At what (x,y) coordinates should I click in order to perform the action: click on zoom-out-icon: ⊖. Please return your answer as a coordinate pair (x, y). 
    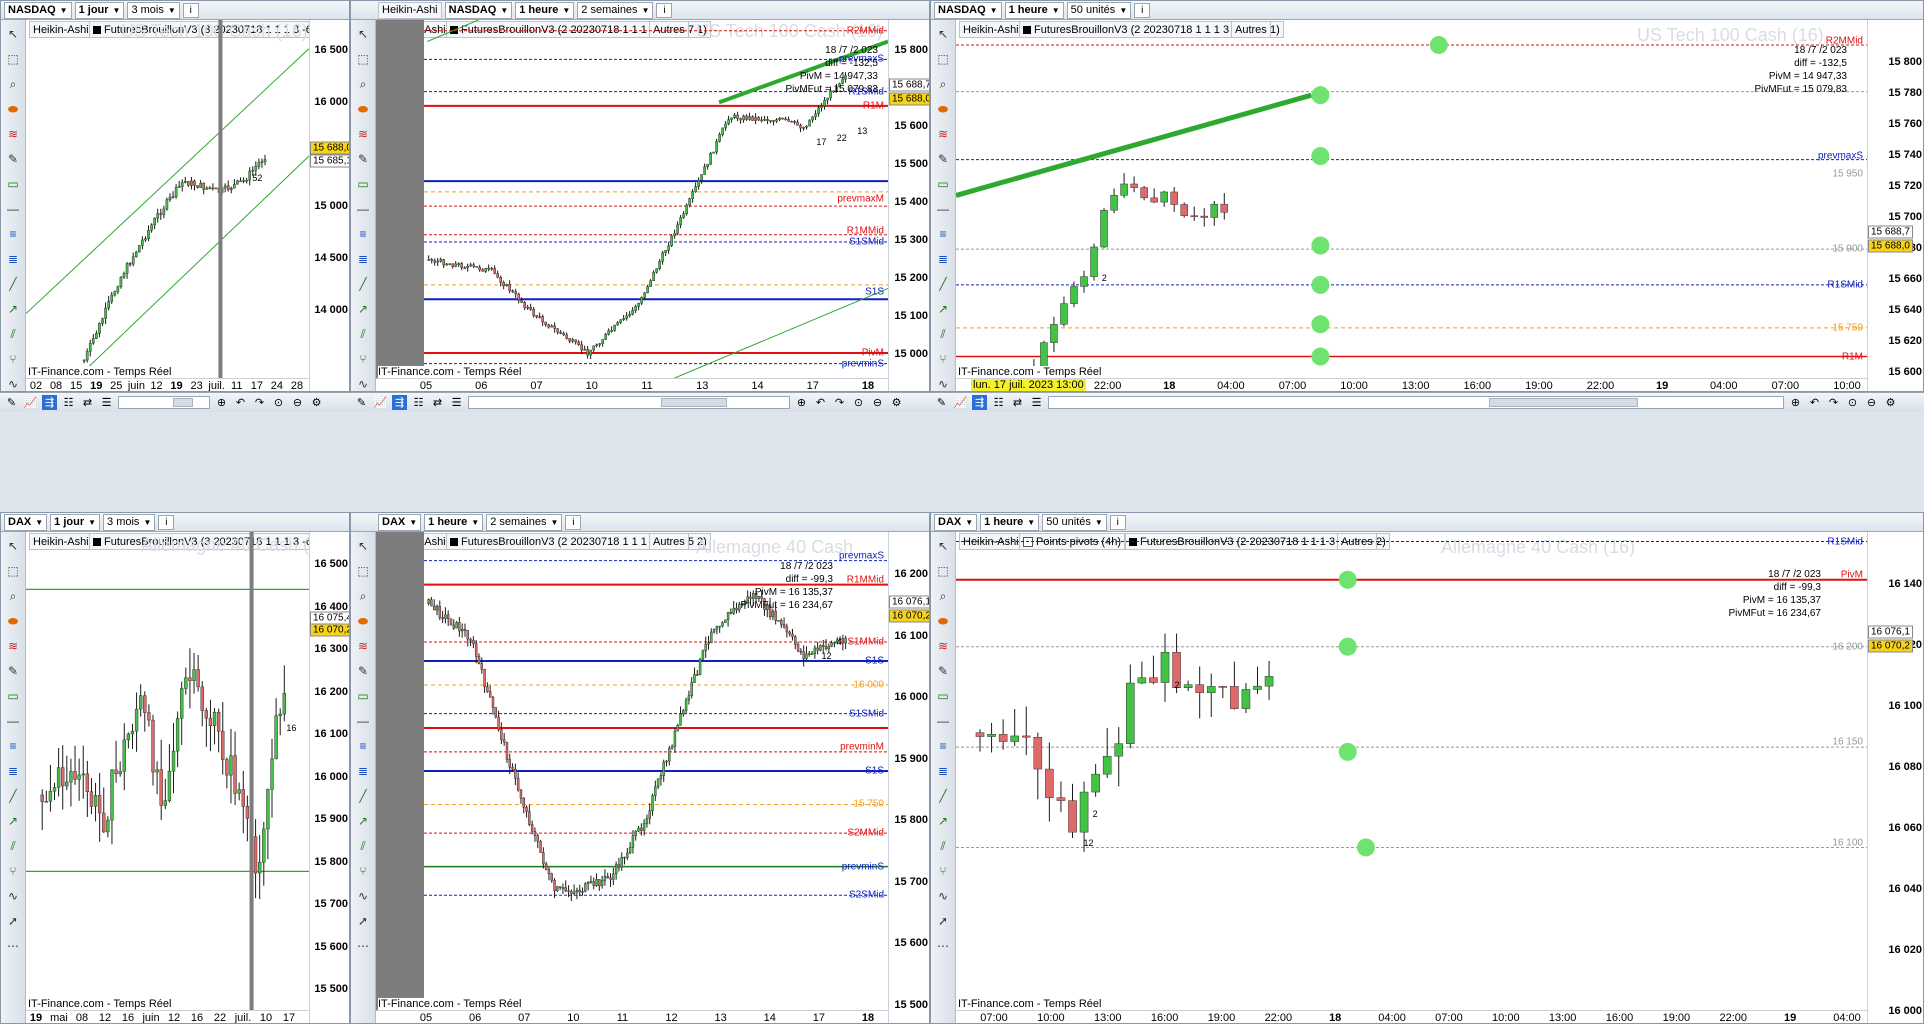
    Looking at the image, I should click on (297, 402).